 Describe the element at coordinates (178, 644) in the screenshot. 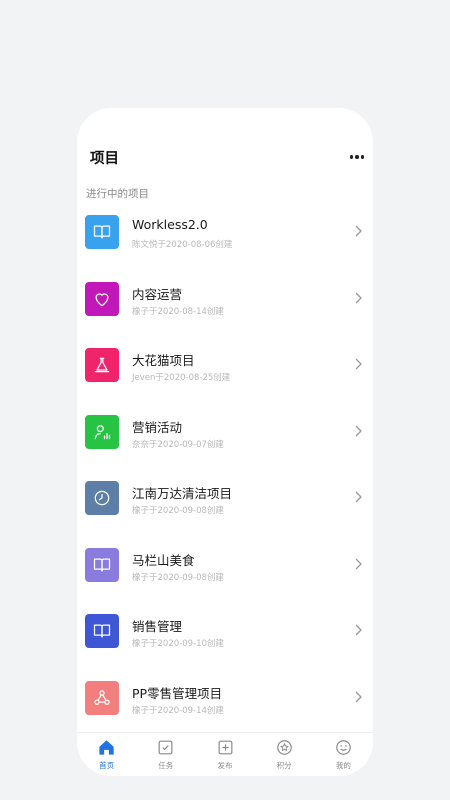

I see `project-meta: 橡子于2020-09-10创建` at that location.